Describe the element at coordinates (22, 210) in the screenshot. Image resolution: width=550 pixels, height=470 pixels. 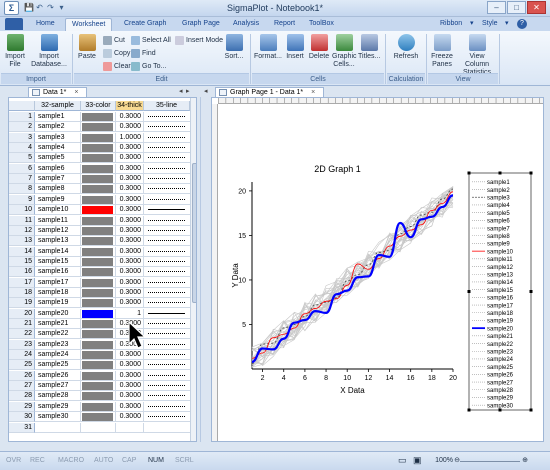
I see `row-number: 10` at that location.